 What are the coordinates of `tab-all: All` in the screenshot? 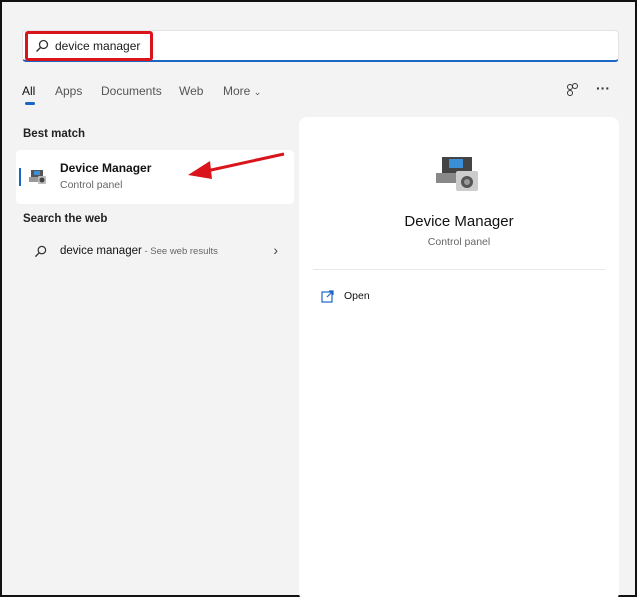 It's located at (28, 91).